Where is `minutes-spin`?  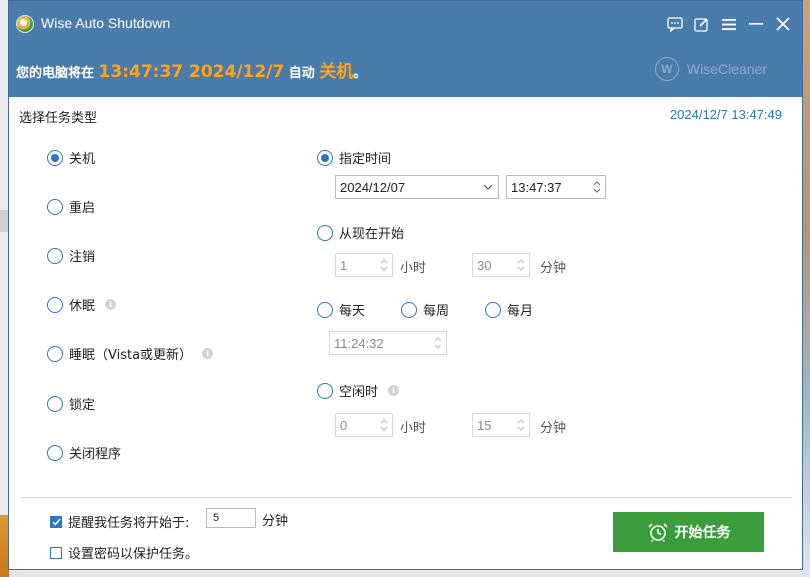 minutes-spin is located at coordinates (521, 265).